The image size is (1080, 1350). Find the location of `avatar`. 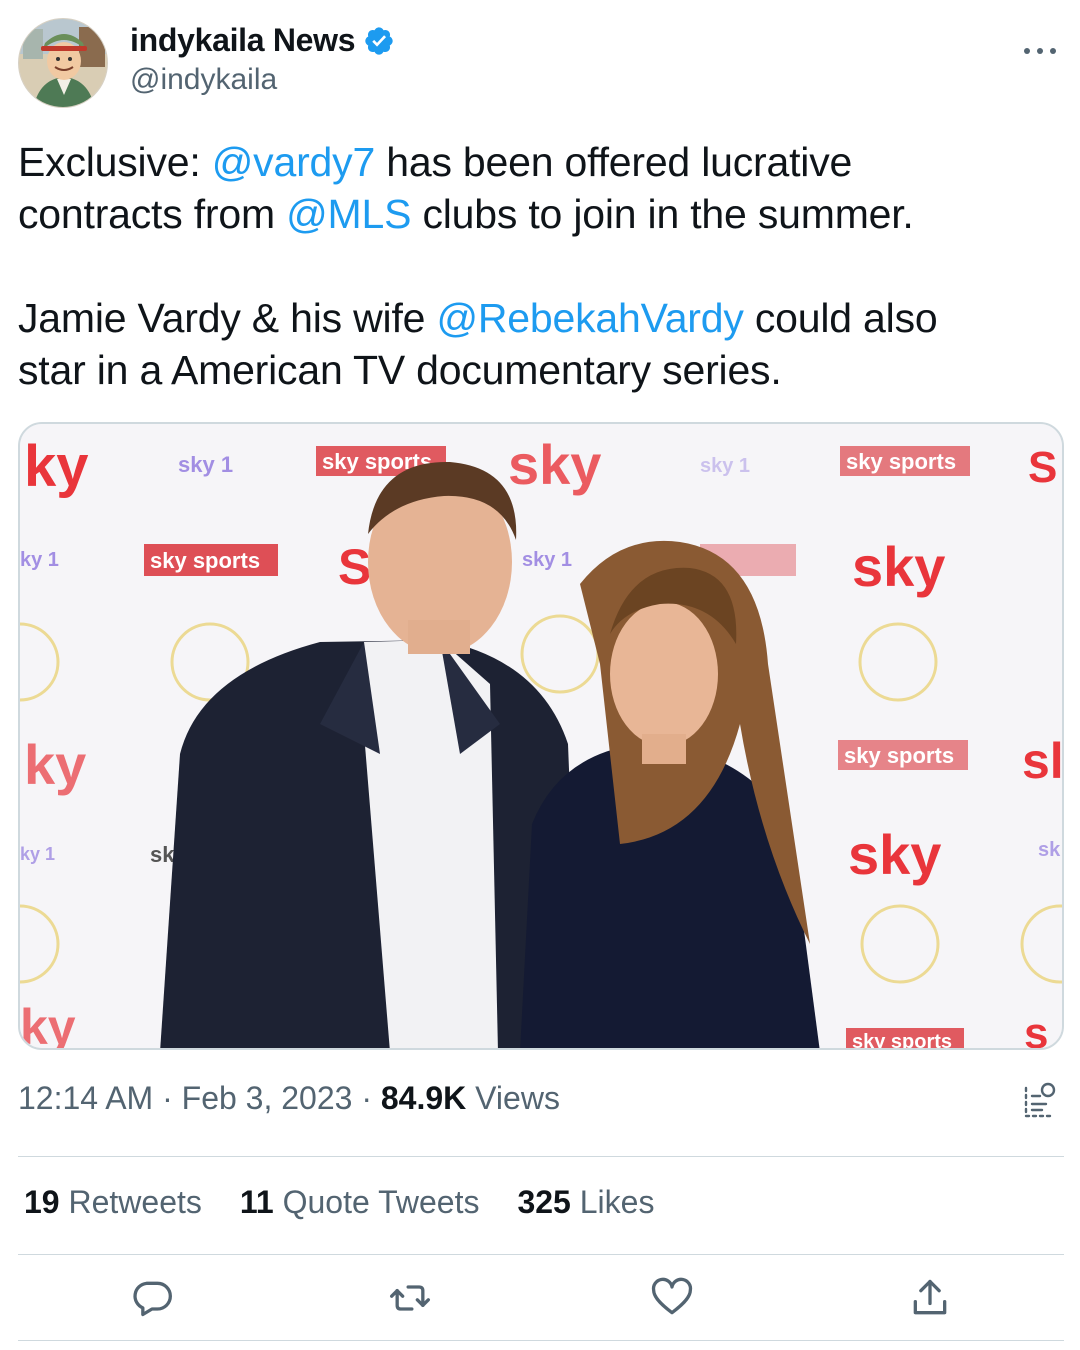

avatar is located at coordinates (63, 63).